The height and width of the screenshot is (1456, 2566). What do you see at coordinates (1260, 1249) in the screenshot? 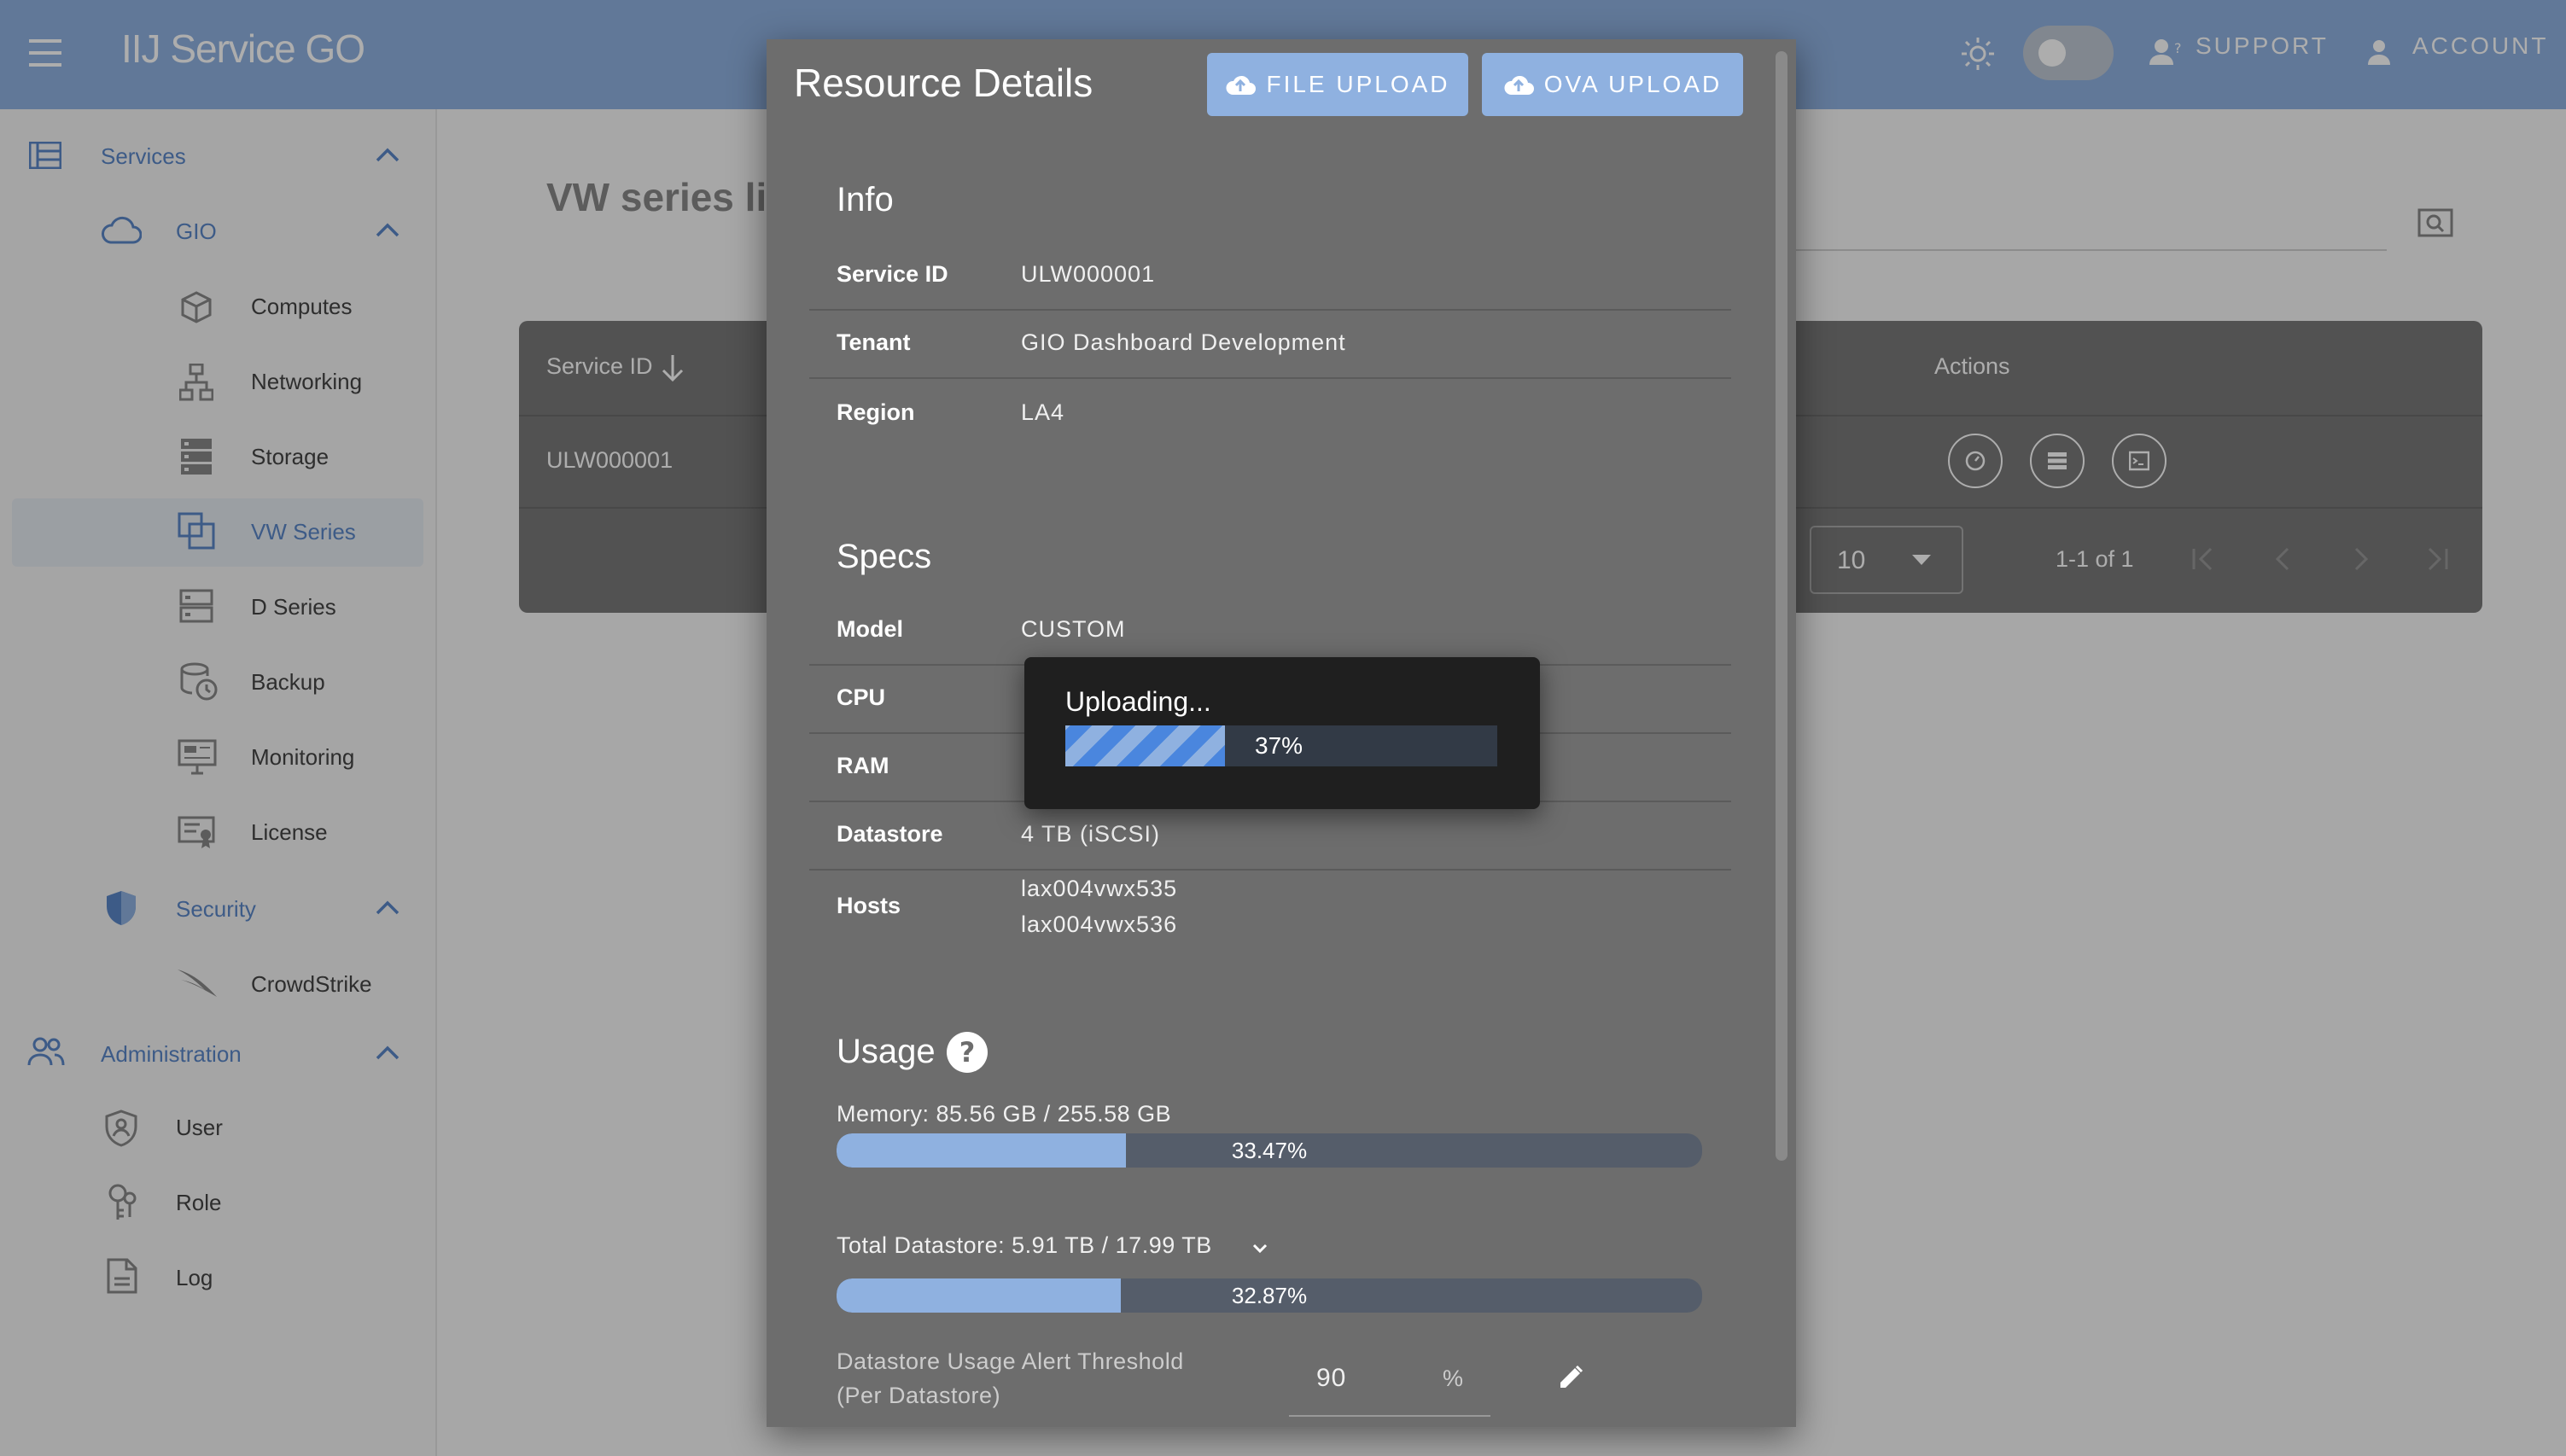
I see `chevron-down-icon` at bounding box center [1260, 1249].